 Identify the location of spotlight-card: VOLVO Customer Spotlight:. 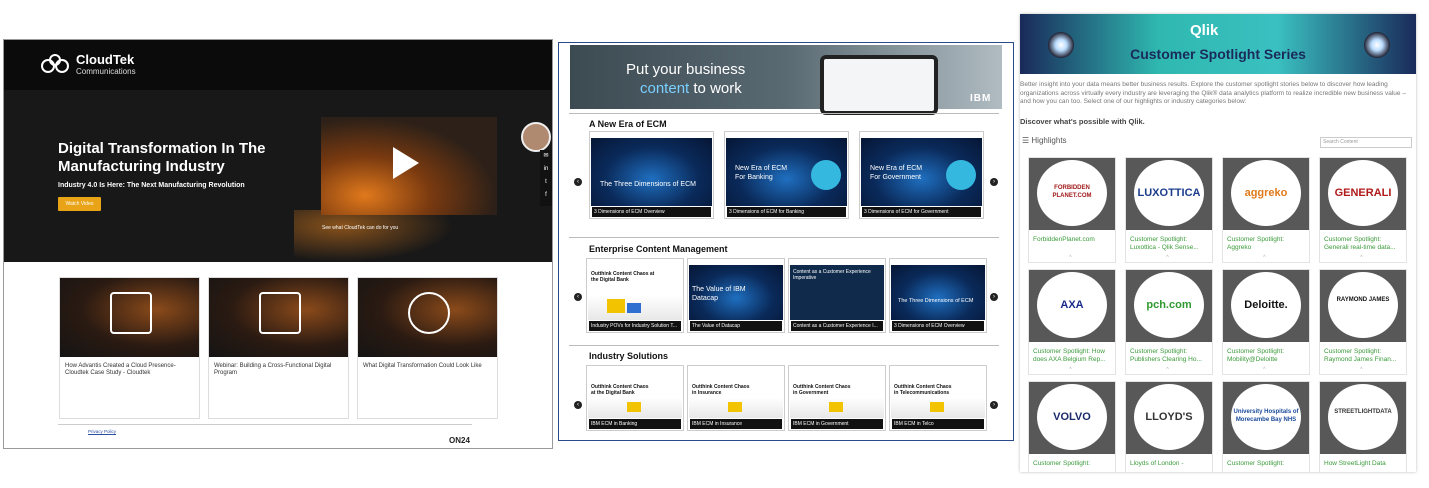
(1072, 426).